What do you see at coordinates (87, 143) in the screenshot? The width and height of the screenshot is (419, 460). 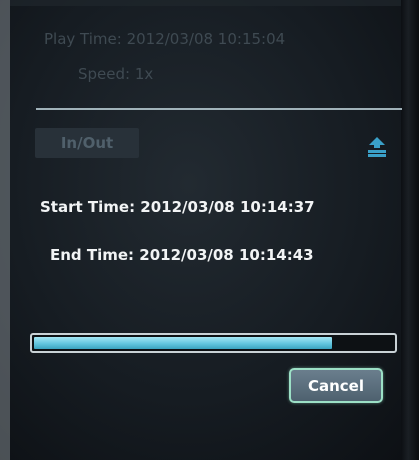 I see `in-out-button: In/Out` at bounding box center [87, 143].